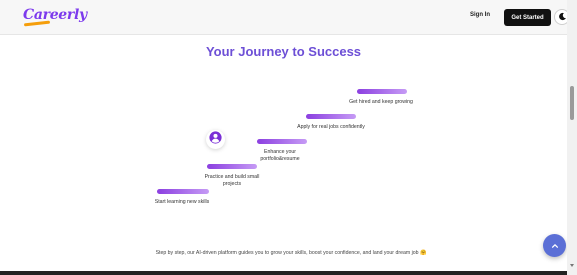 This screenshot has width=577, height=275. Describe the element at coordinates (283, 273) in the screenshot. I see `bottom-edge` at that location.